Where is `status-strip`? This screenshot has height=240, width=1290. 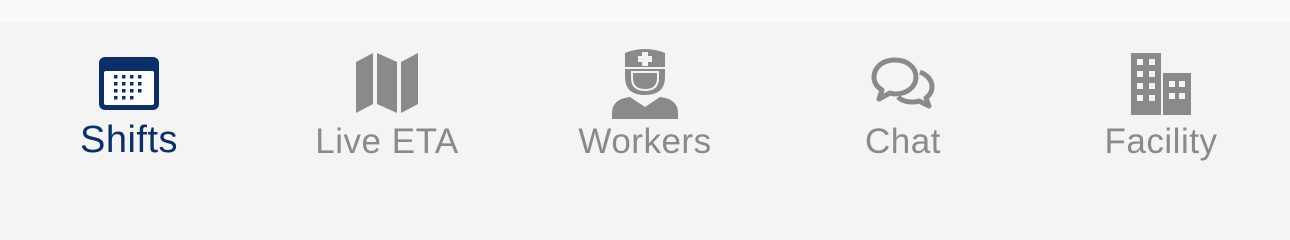
status-strip is located at coordinates (645, 11).